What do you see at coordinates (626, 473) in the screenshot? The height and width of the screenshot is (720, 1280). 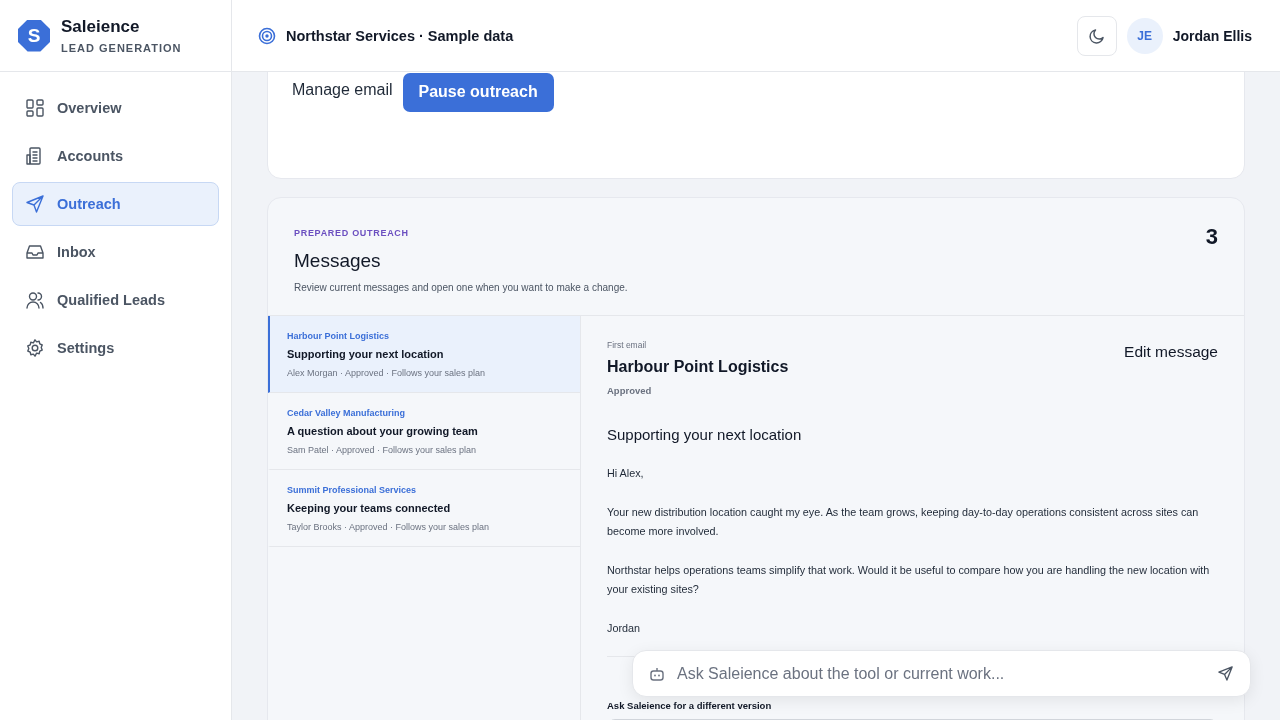 I see `email-paragraph: Hi Alex,` at bounding box center [626, 473].